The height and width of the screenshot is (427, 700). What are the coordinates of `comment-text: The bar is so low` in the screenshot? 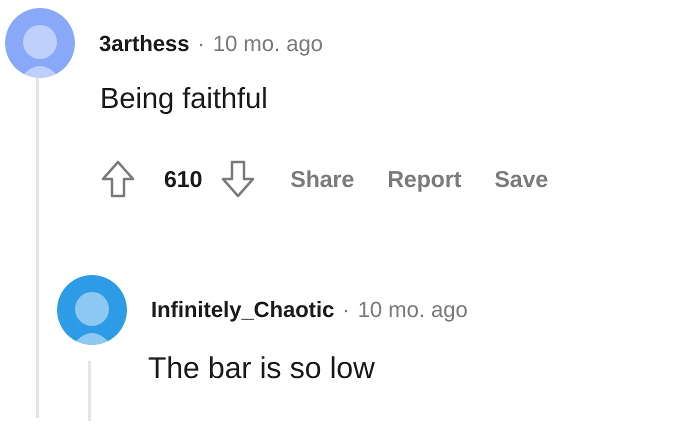 It's located at (261, 368).